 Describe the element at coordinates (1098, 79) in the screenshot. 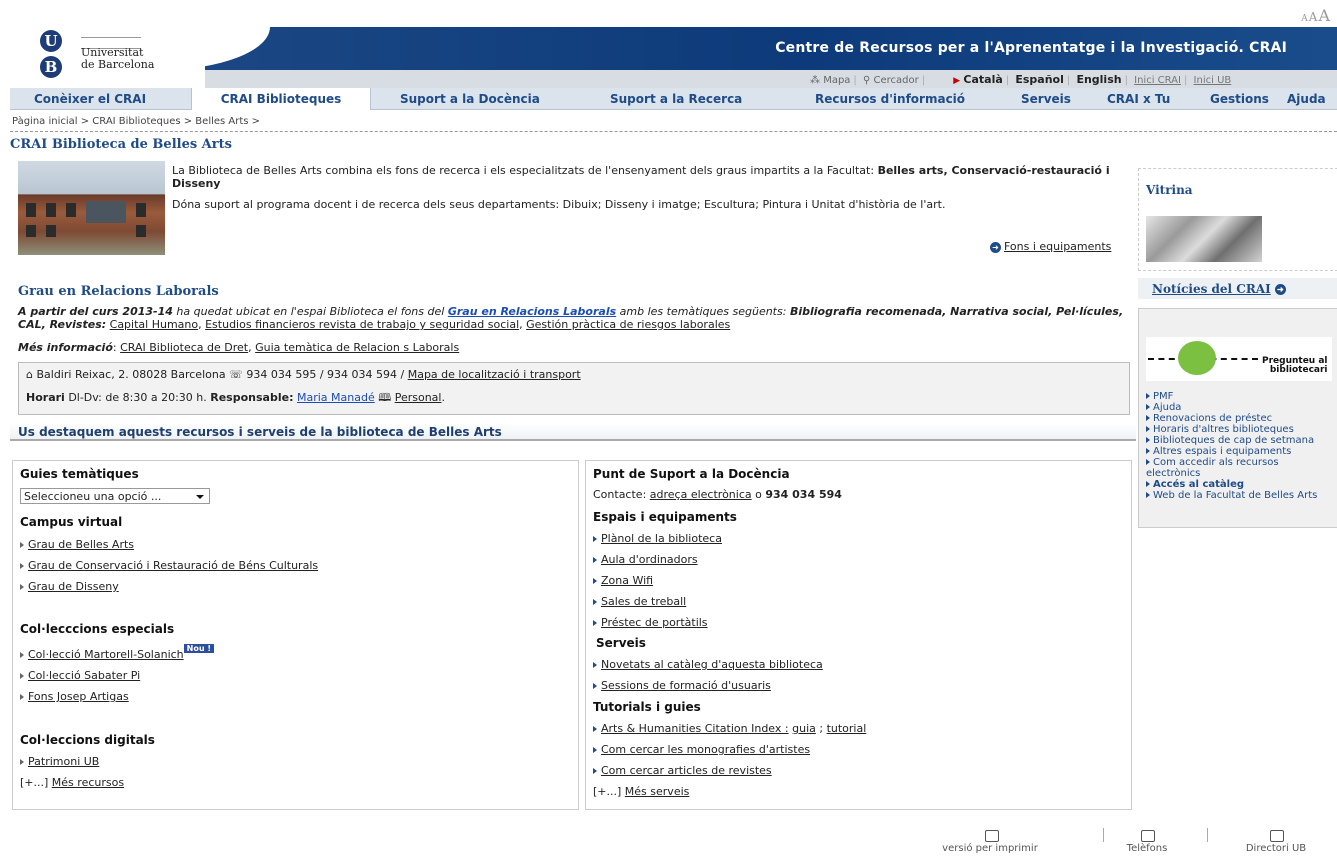

I see `lang-english: English` at that location.